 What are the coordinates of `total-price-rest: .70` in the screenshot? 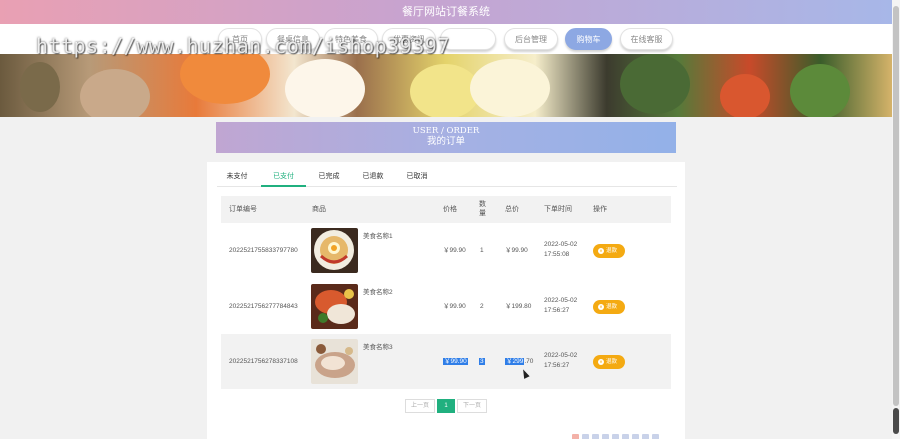 It's located at (529, 361).